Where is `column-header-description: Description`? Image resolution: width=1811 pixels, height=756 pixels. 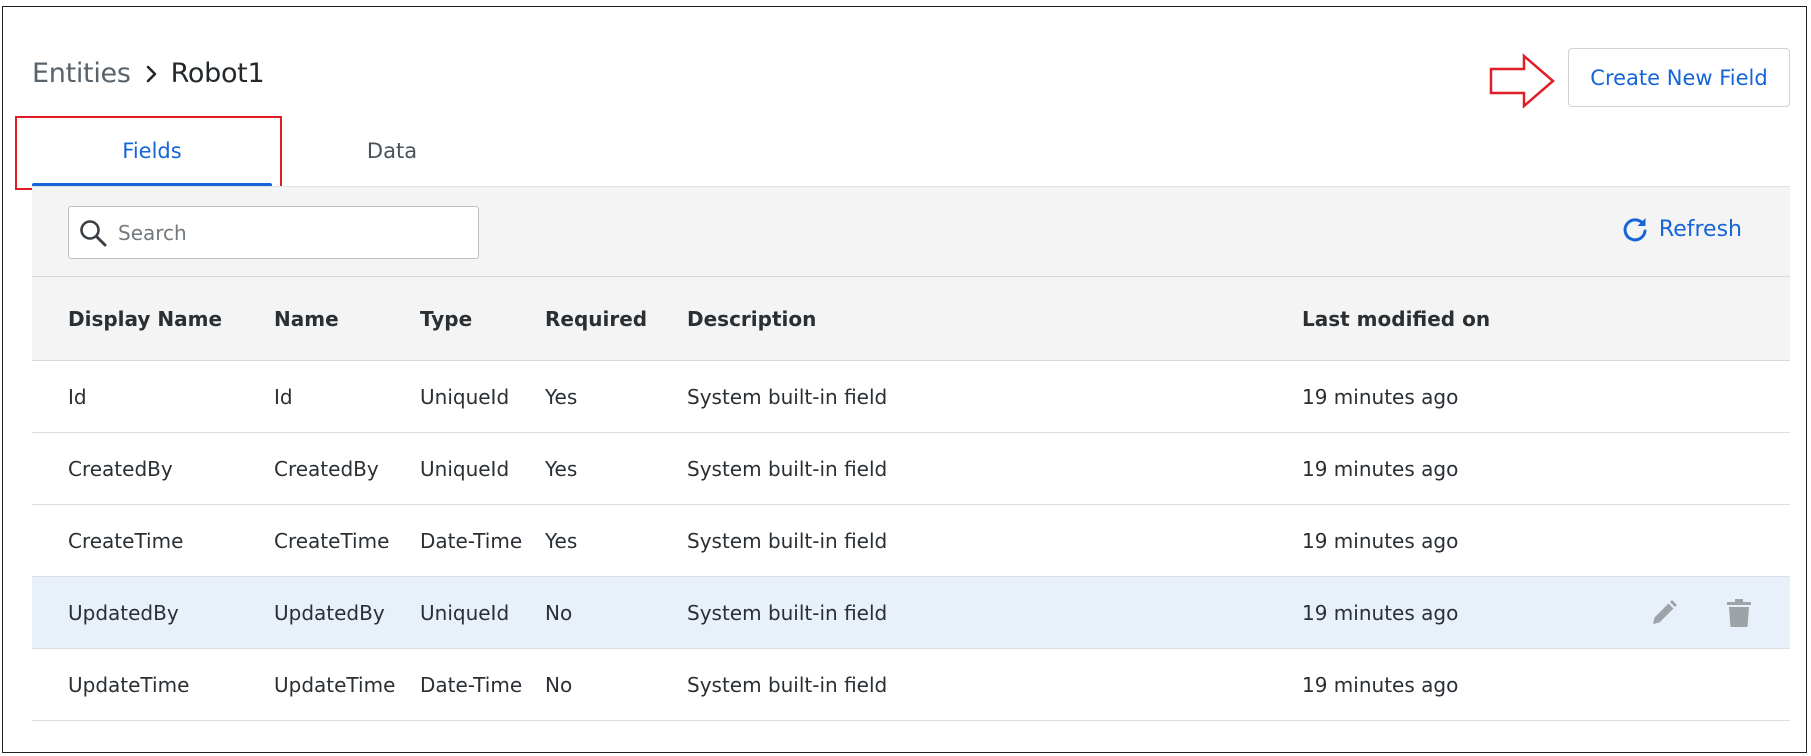 column-header-description: Description is located at coordinates (751, 318).